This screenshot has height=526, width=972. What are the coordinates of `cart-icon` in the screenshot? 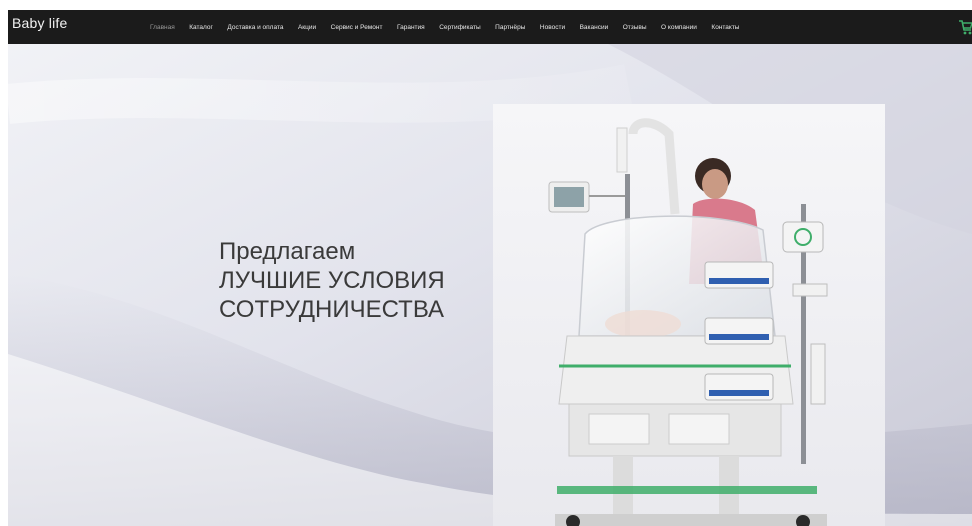 It's located at (965, 27).